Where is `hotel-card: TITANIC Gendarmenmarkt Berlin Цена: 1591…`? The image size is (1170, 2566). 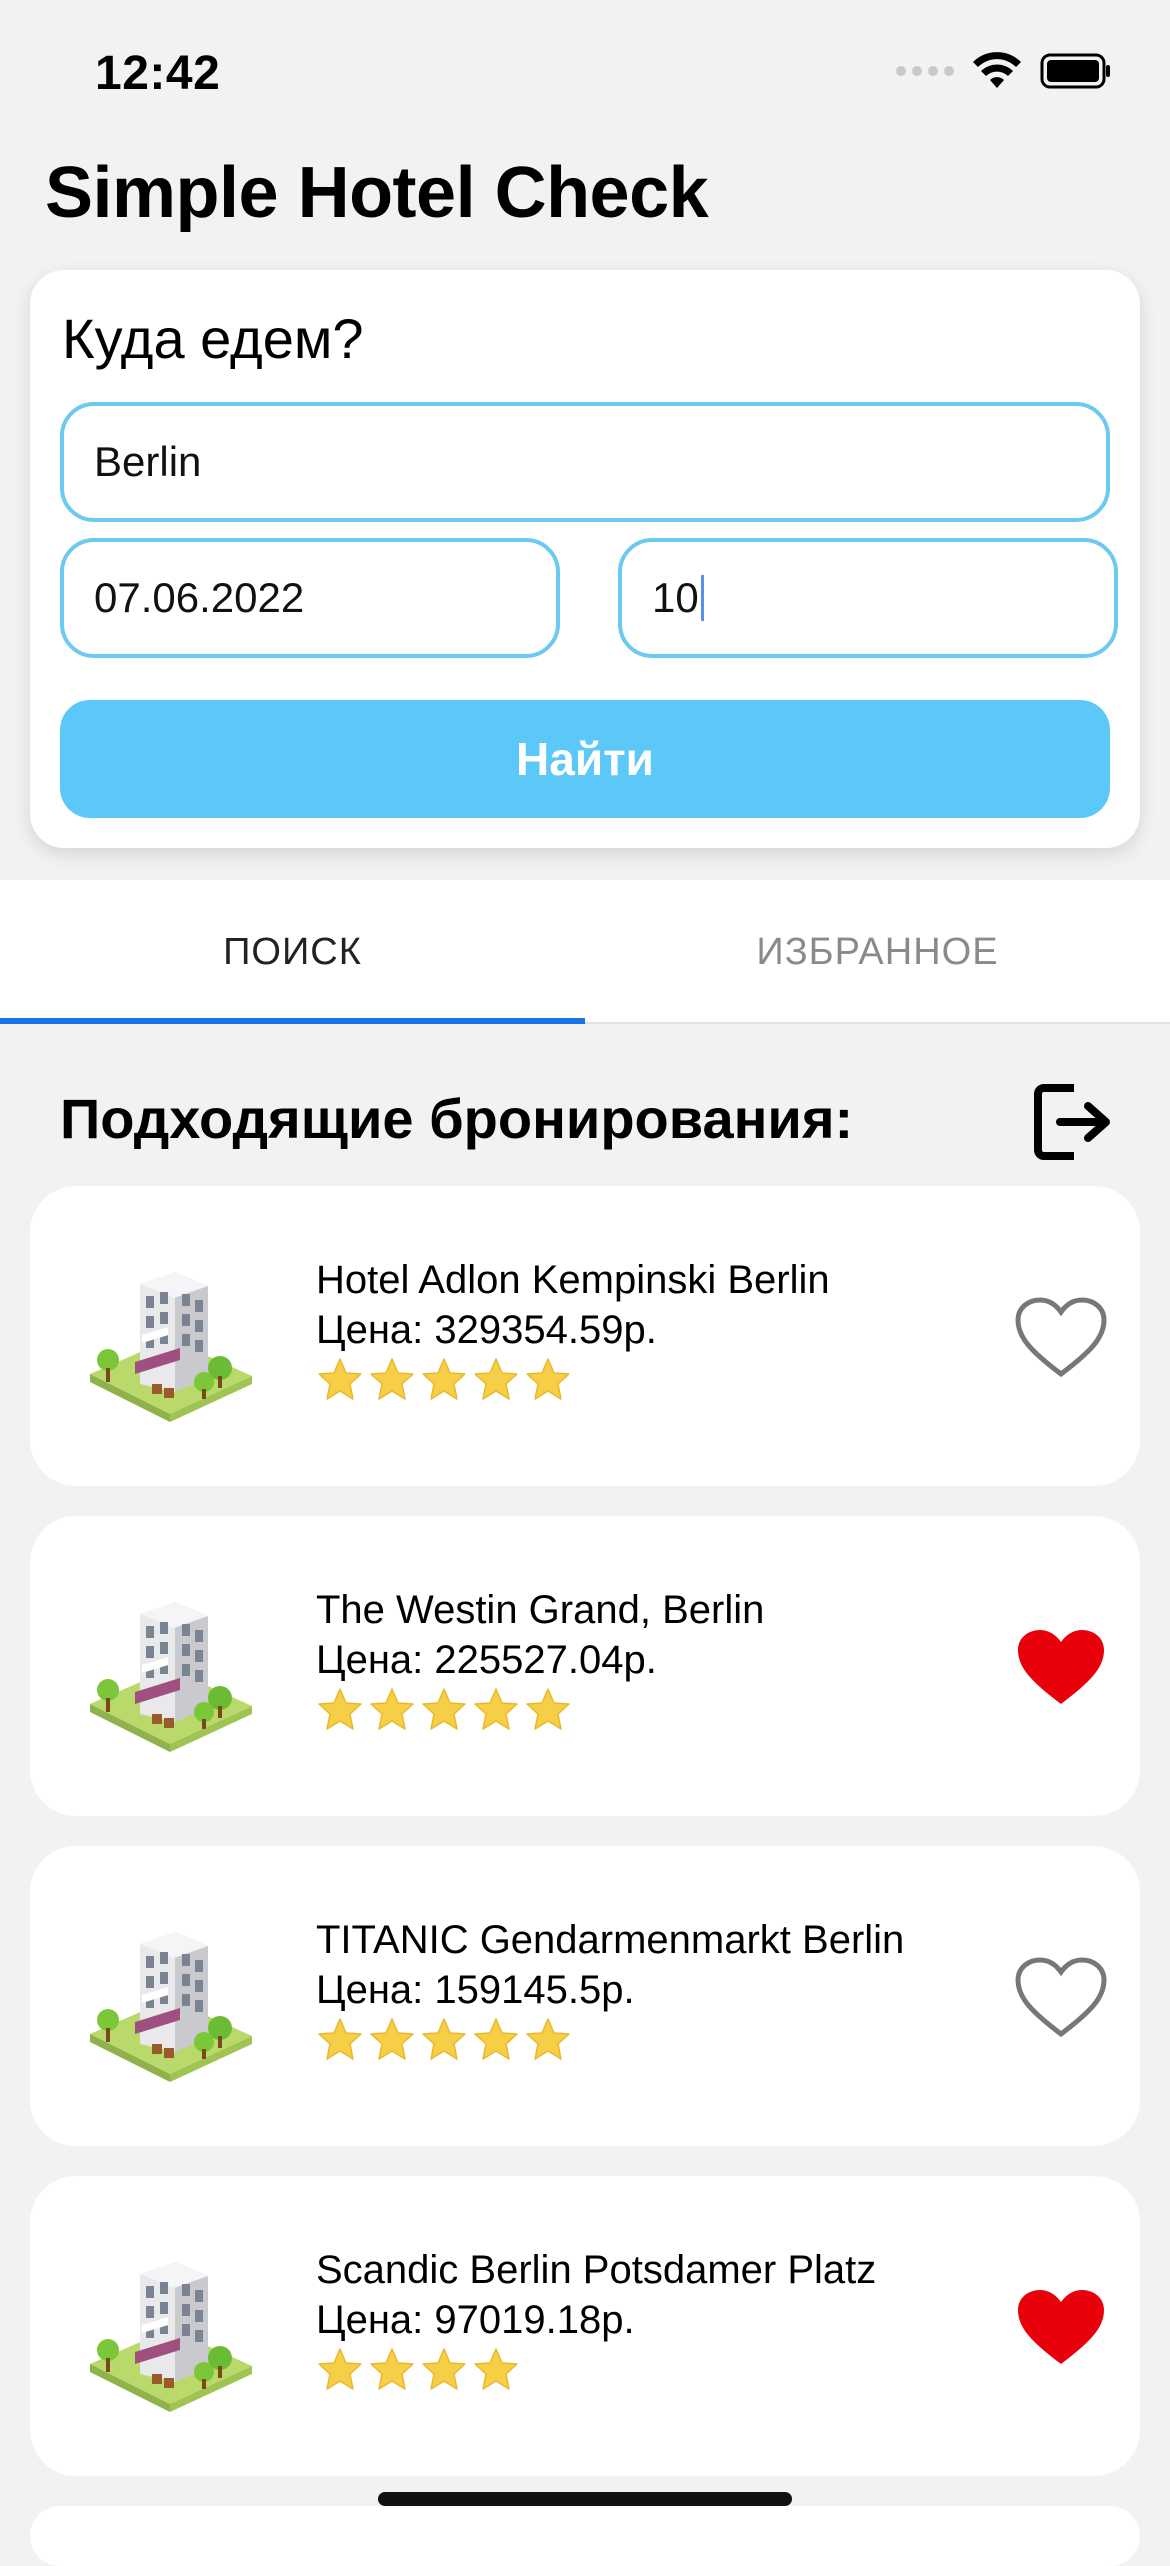
hotel-card: TITANIC Gendarmenmarkt Berlin Цена: 1591… is located at coordinates (585, 1996).